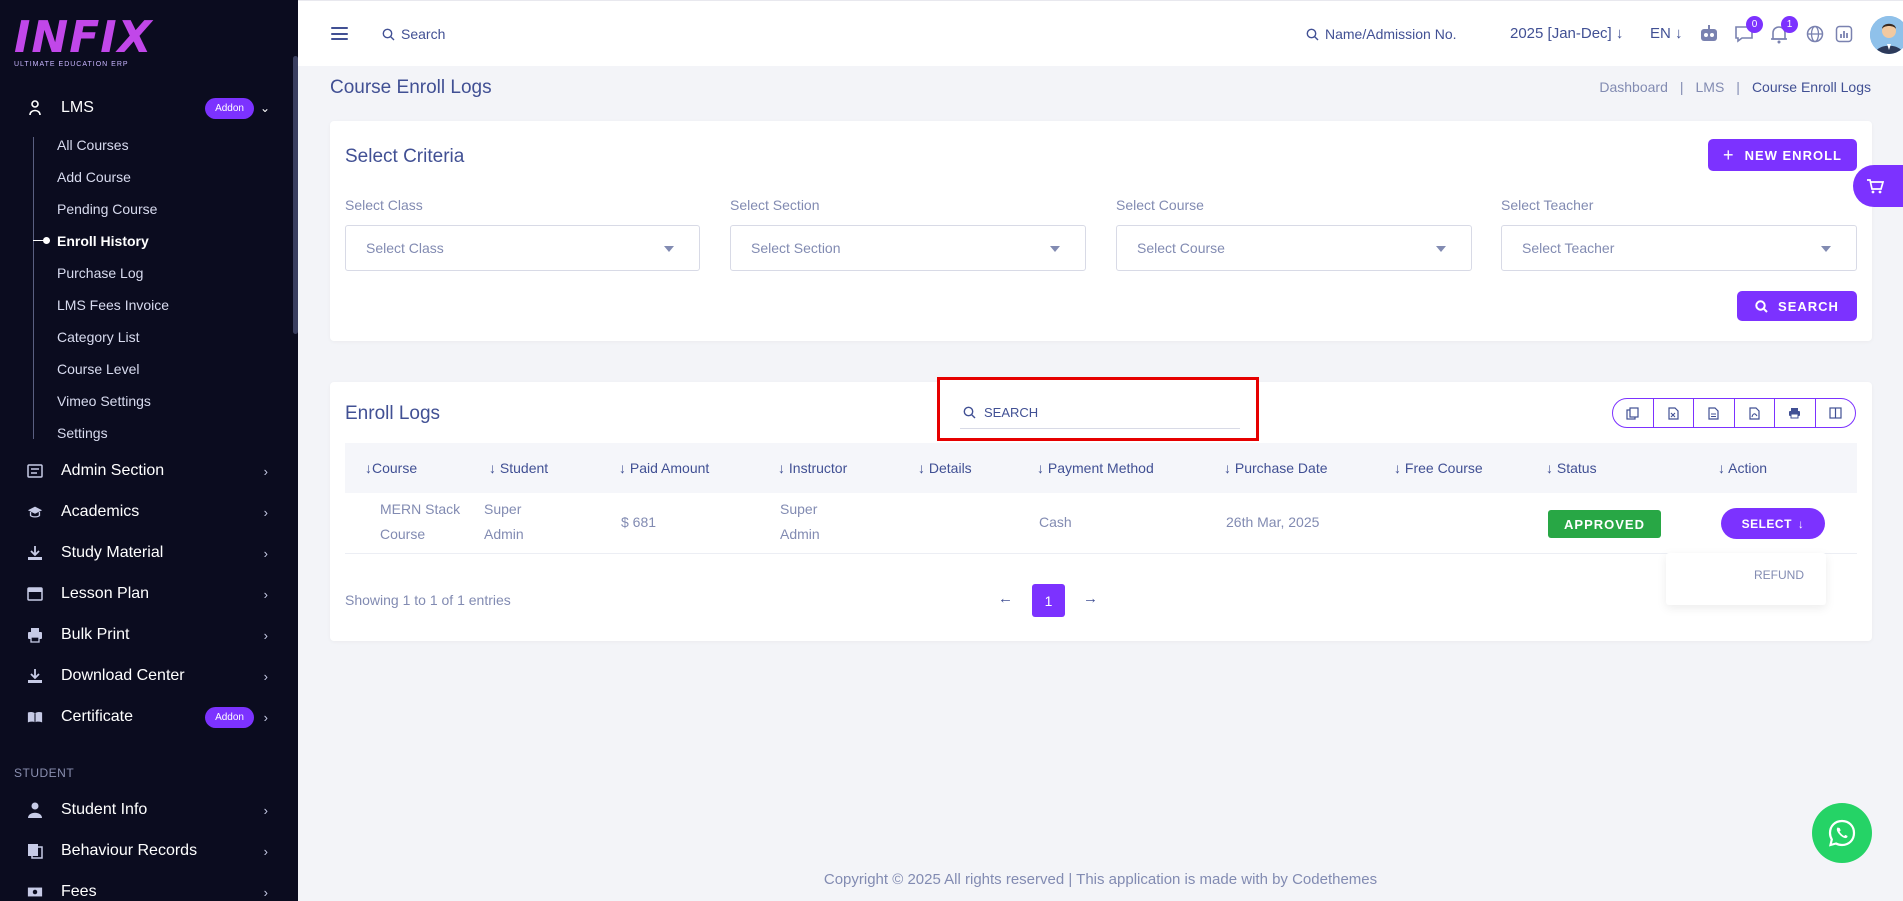  I want to click on sidebar-item-label: Admin Section, so click(113, 470).